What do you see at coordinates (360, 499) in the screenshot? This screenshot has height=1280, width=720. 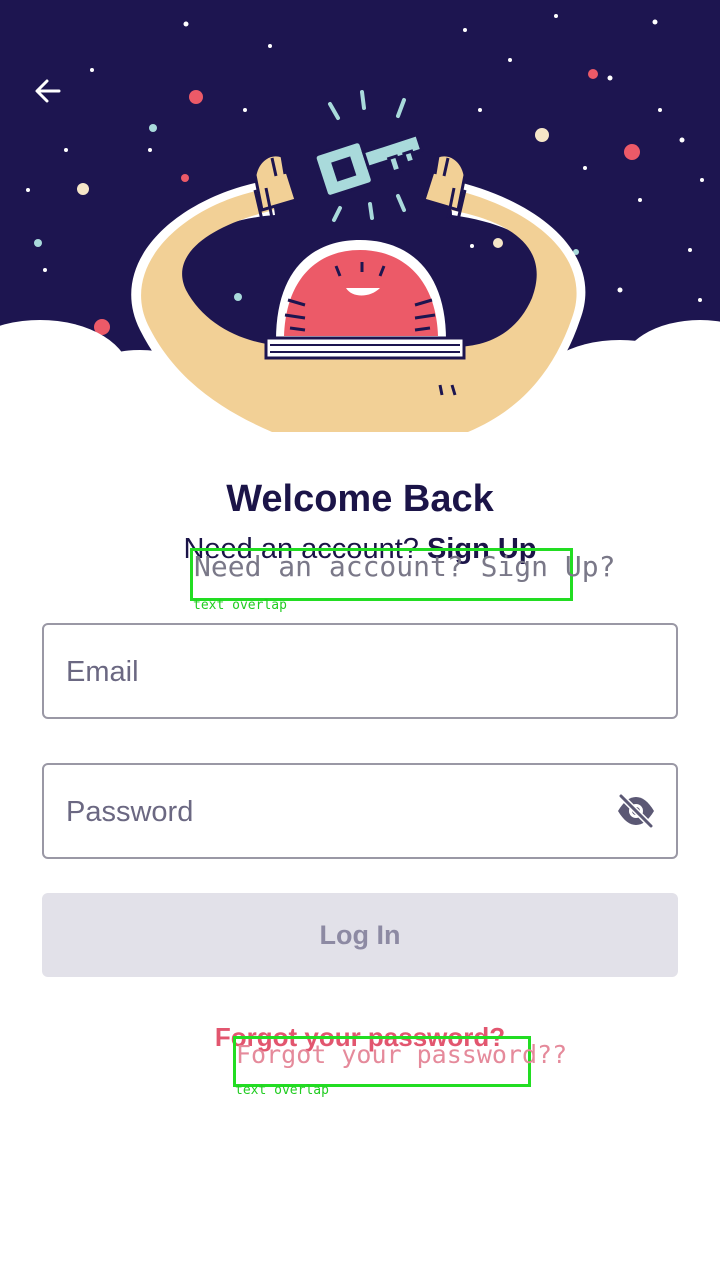 I see `page-title: Welcome Back` at bounding box center [360, 499].